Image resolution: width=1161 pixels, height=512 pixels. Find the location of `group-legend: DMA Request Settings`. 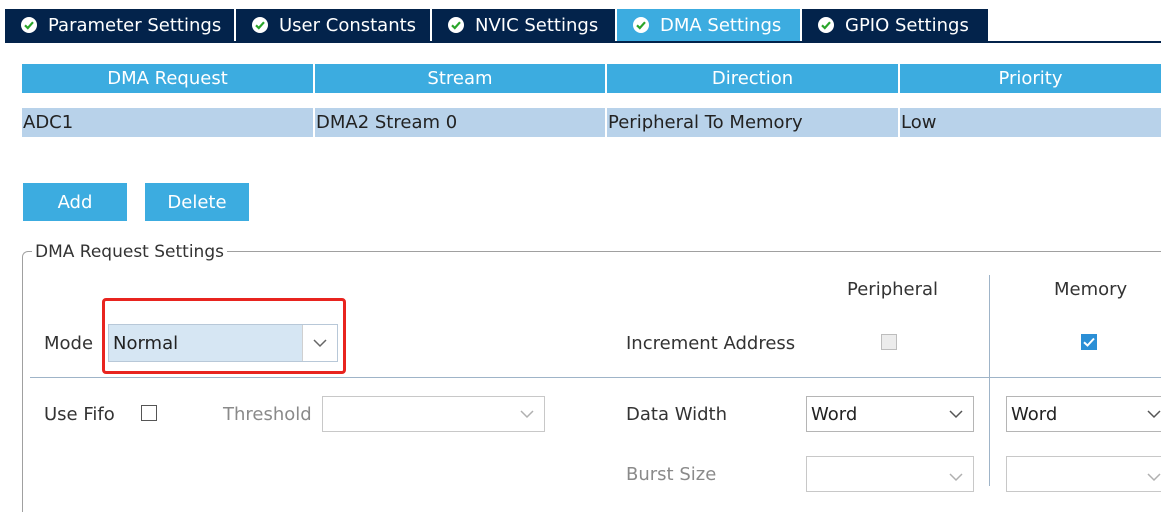

group-legend: DMA Request Settings is located at coordinates (129, 252).